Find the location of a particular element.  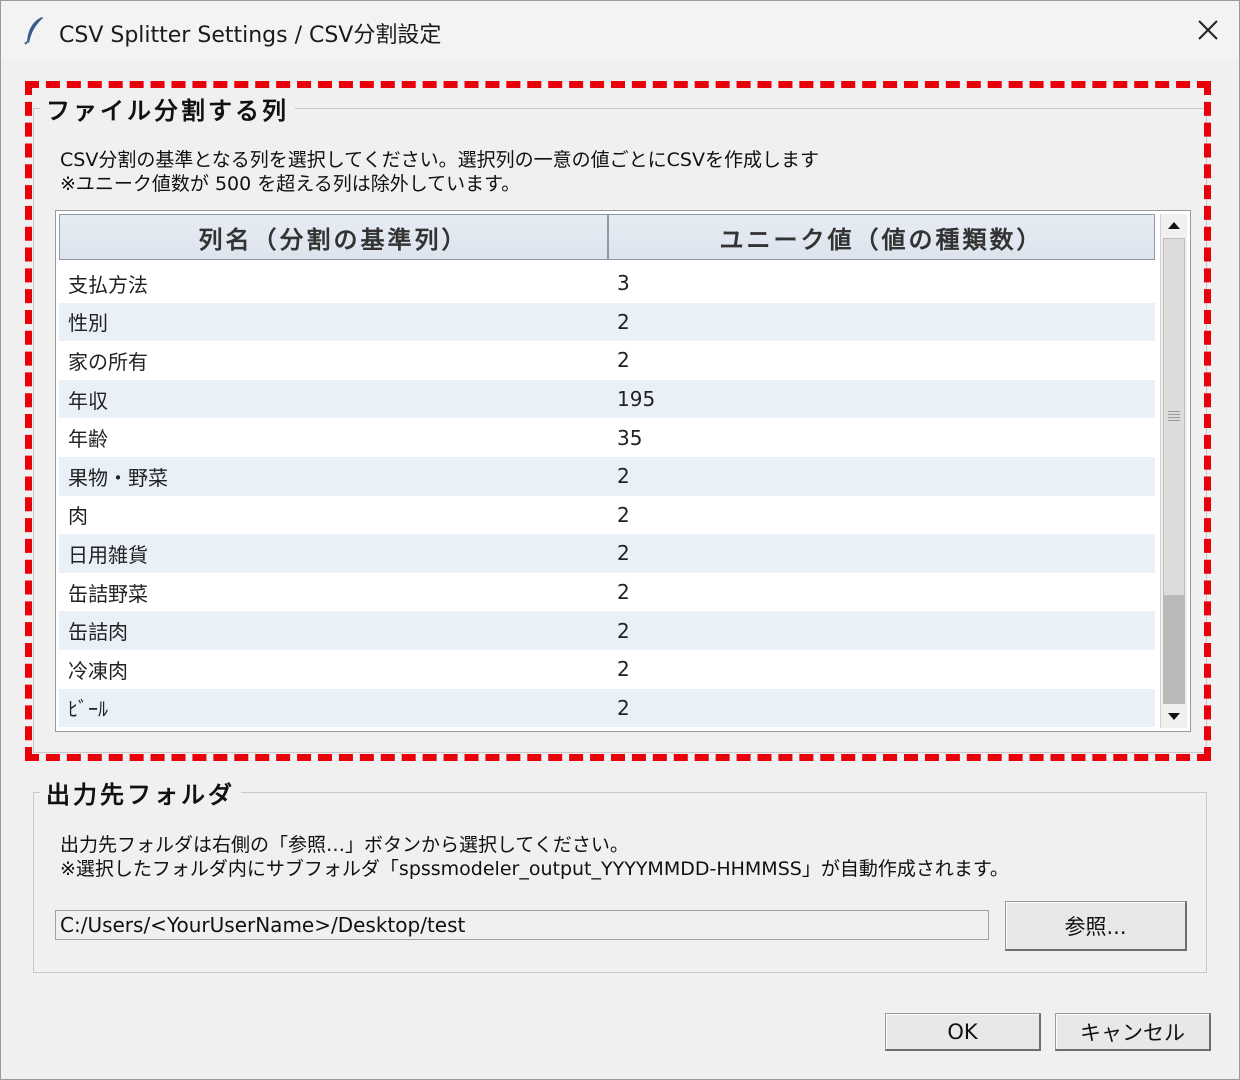

cell-column-name: 家の所有 is located at coordinates (108, 361).